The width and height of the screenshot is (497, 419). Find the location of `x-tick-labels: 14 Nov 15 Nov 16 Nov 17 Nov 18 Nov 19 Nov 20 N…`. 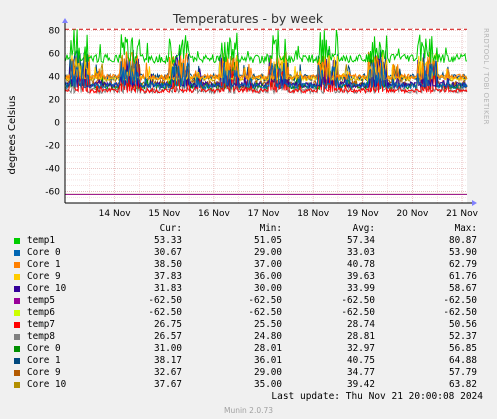

x-tick-labels: 14 Nov 15 Nov 16 Nov 17 Nov 18 Nov 19 Nov 20 N… is located at coordinates (289, 214).